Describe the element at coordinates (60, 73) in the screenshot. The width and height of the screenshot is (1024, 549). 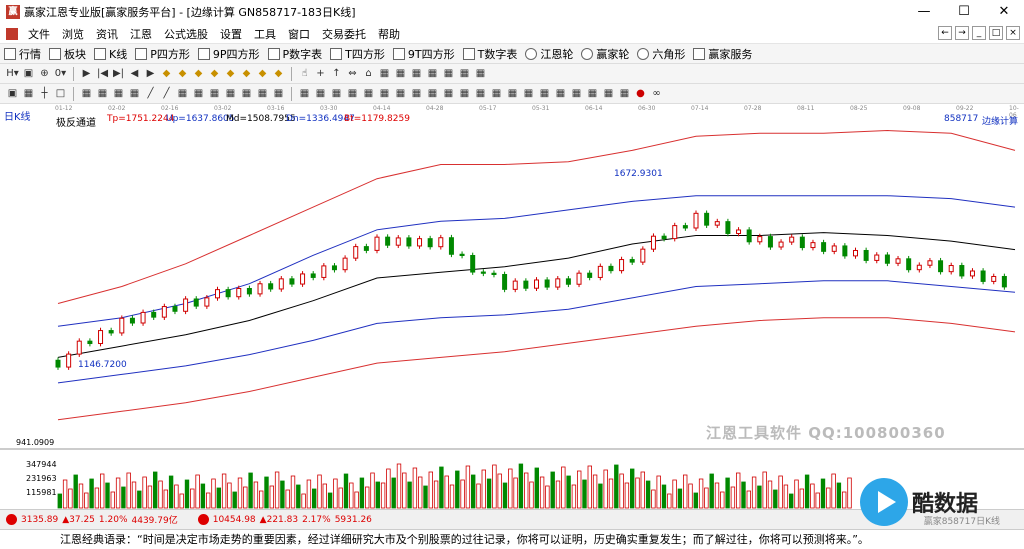
I see `draw-tool-icon: 0▾` at that location.